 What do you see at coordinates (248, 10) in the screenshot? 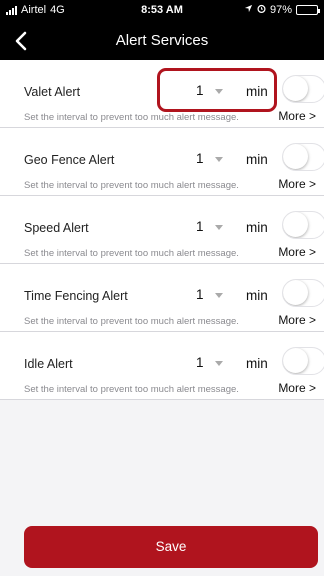
I see `location-icon` at bounding box center [248, 10].